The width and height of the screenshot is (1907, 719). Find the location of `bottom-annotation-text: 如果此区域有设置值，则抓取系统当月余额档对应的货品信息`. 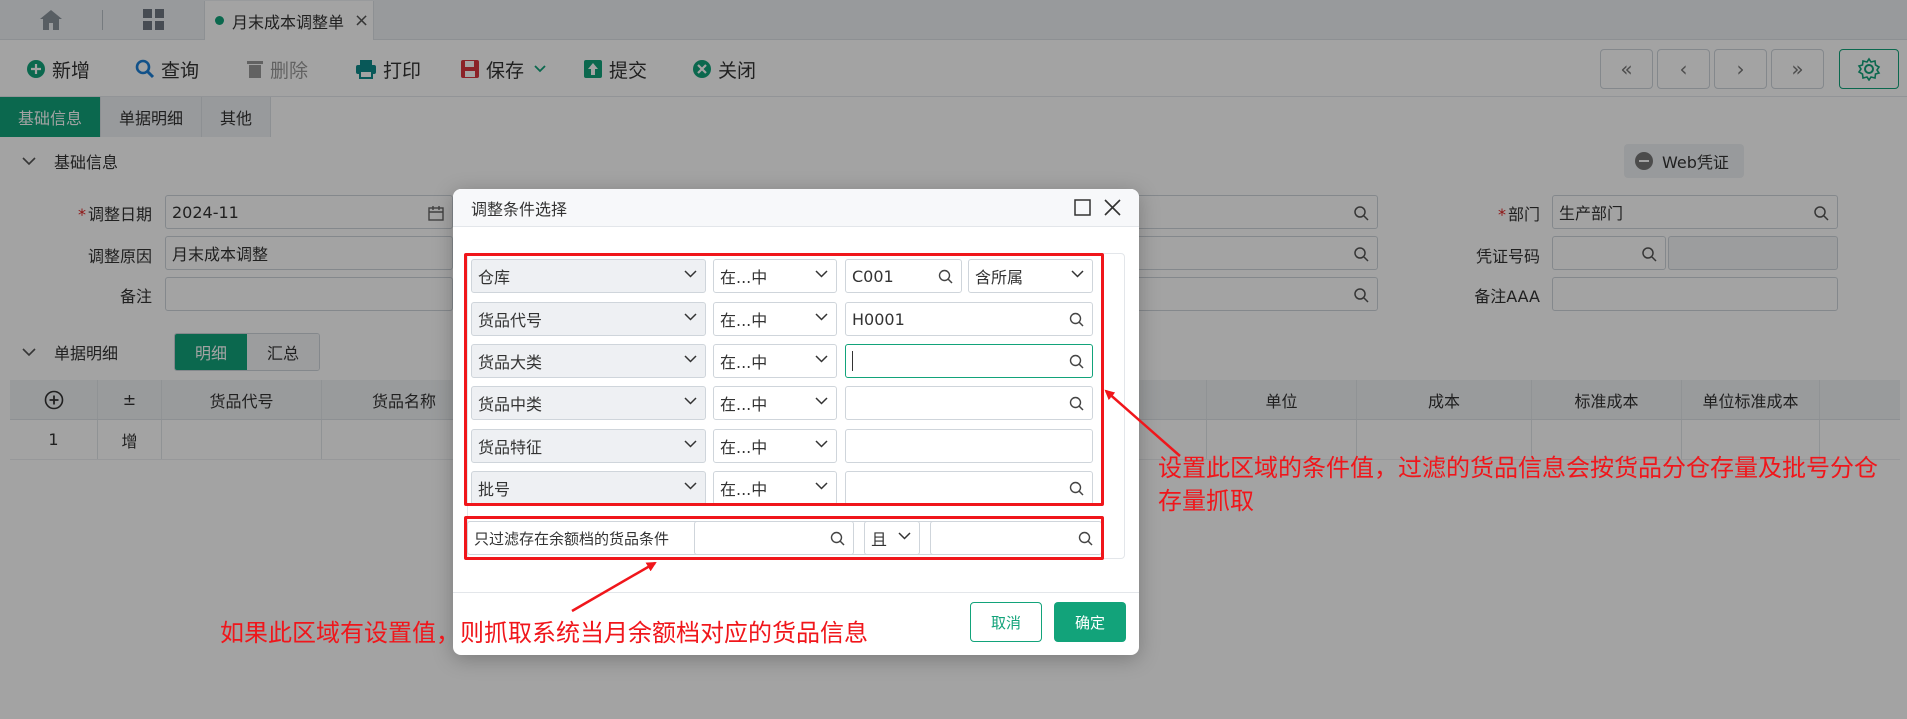

bottom-annotation-text: 如果此区域有设置值，则抓取系统当月余额档对应的货品信息 is located at coordinates (544, 633).